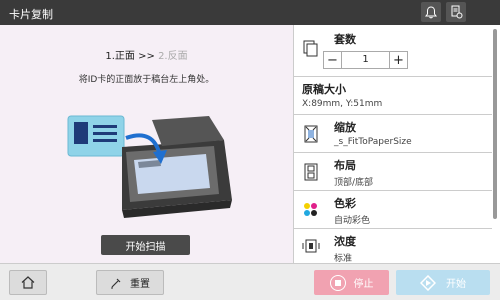 This screenshot has height=300, width=500. I want to click on layout-setting: 布局 顶部/底部, so click(393, 172).